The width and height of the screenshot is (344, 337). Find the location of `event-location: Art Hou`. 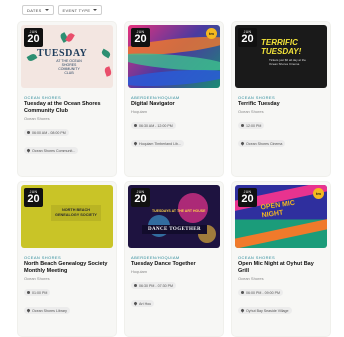

event-location: Art Hou is located at coordinates (145, 303).